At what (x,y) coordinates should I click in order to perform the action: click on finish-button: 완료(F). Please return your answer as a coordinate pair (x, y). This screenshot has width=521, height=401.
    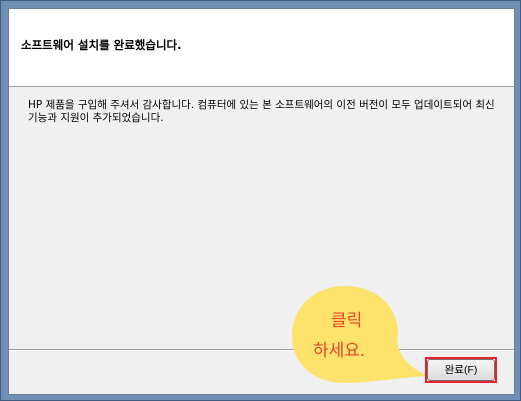
    Looking at the image, I should click on (461, 370).